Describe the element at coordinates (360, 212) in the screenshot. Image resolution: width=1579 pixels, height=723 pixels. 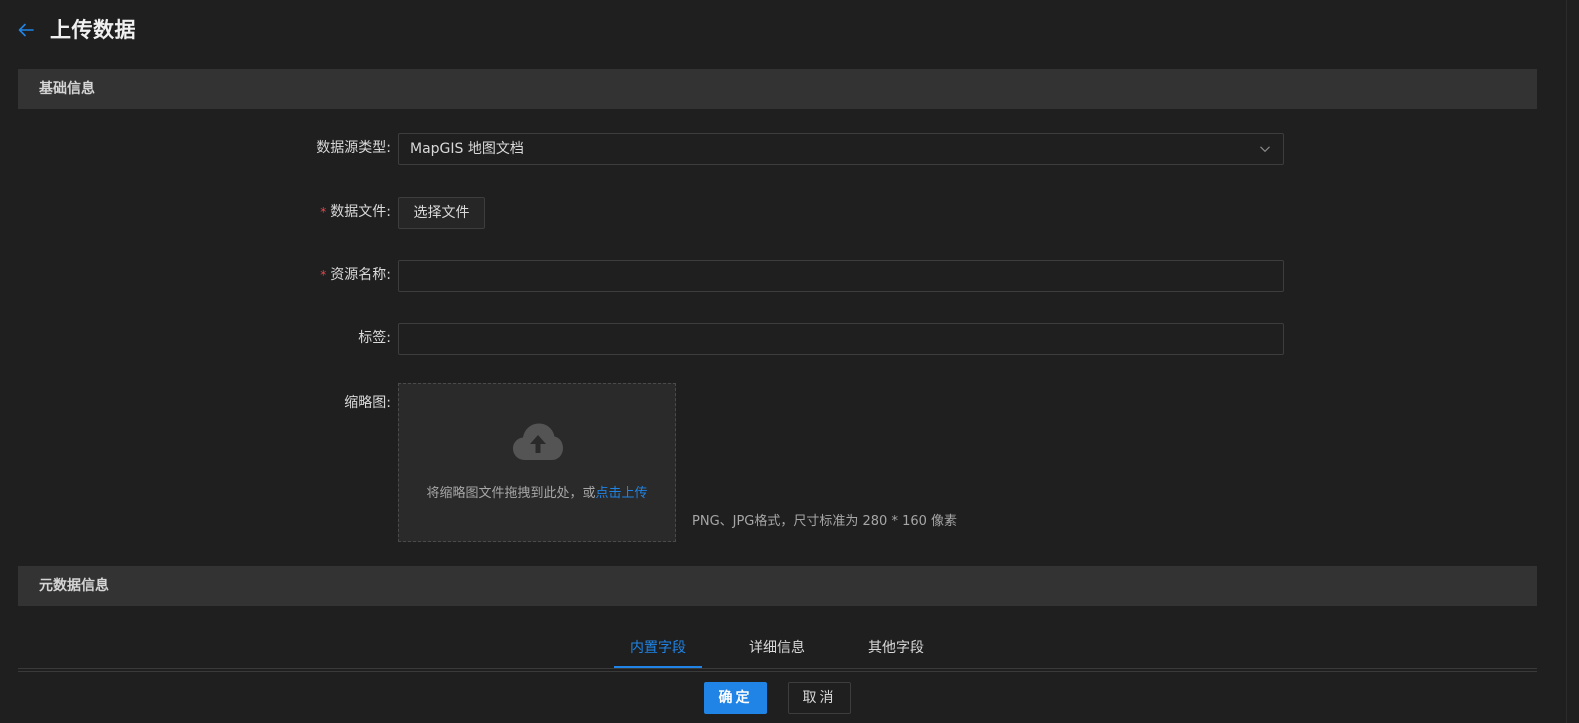
I see `data-file-label-text: 数据文件:` at that location.